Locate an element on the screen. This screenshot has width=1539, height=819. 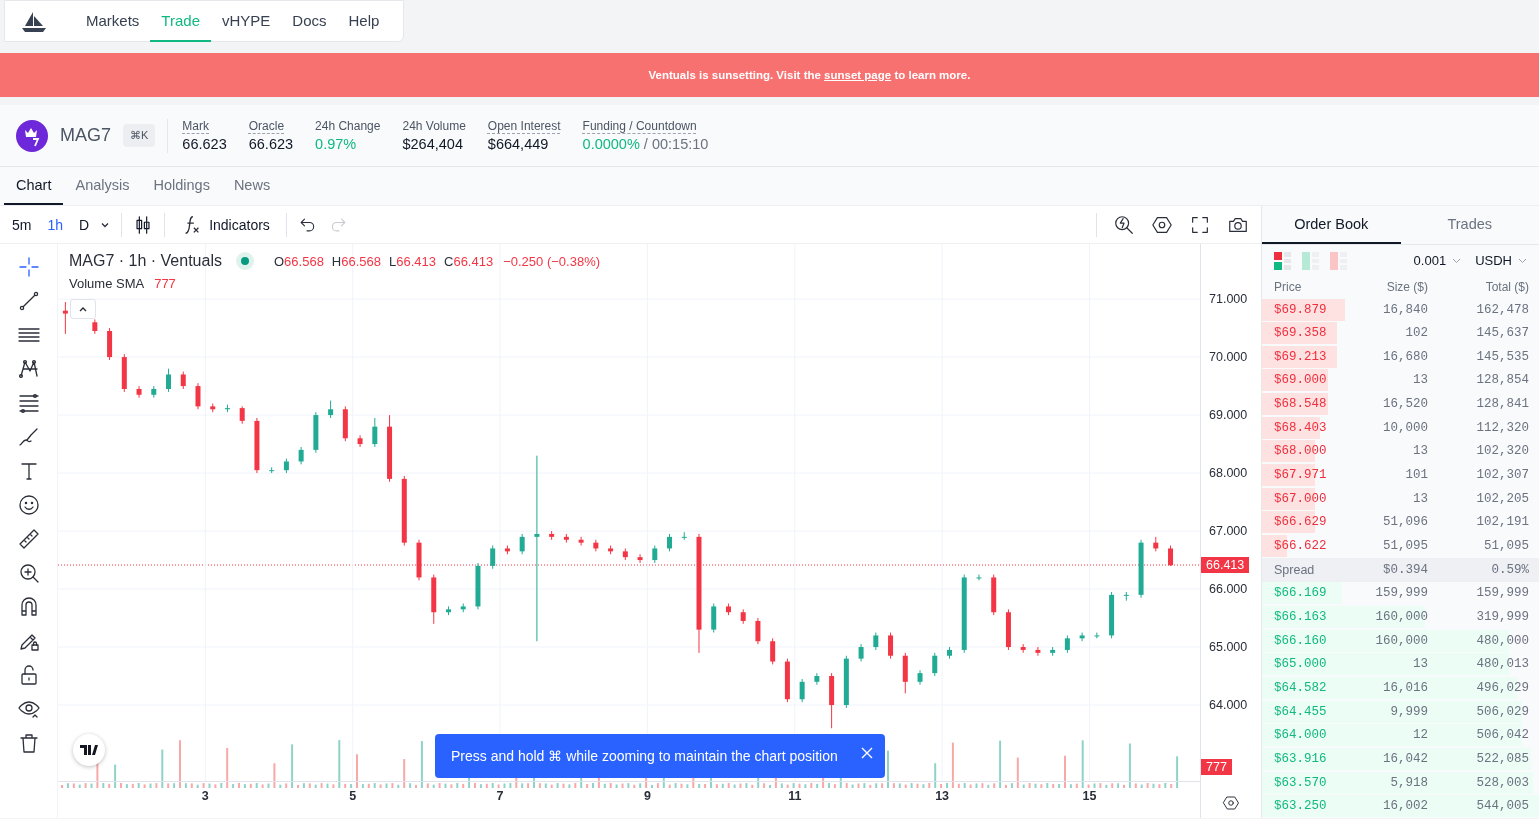
size-cell-text: 9,999 is located at coordinates (1408, 711).